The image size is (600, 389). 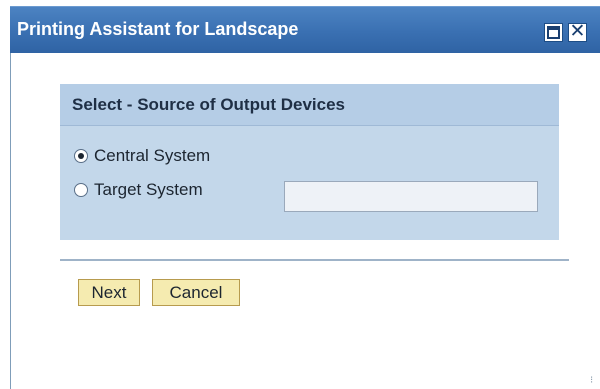 I want to click on radio-selected-dot, so click(x=81, y=156).